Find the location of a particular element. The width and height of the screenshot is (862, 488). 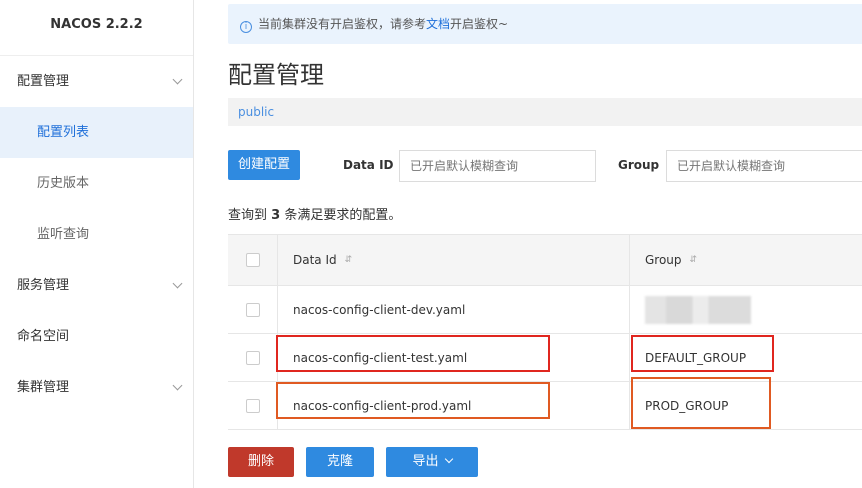

header-check-cell is located at coordinates (253, 260).